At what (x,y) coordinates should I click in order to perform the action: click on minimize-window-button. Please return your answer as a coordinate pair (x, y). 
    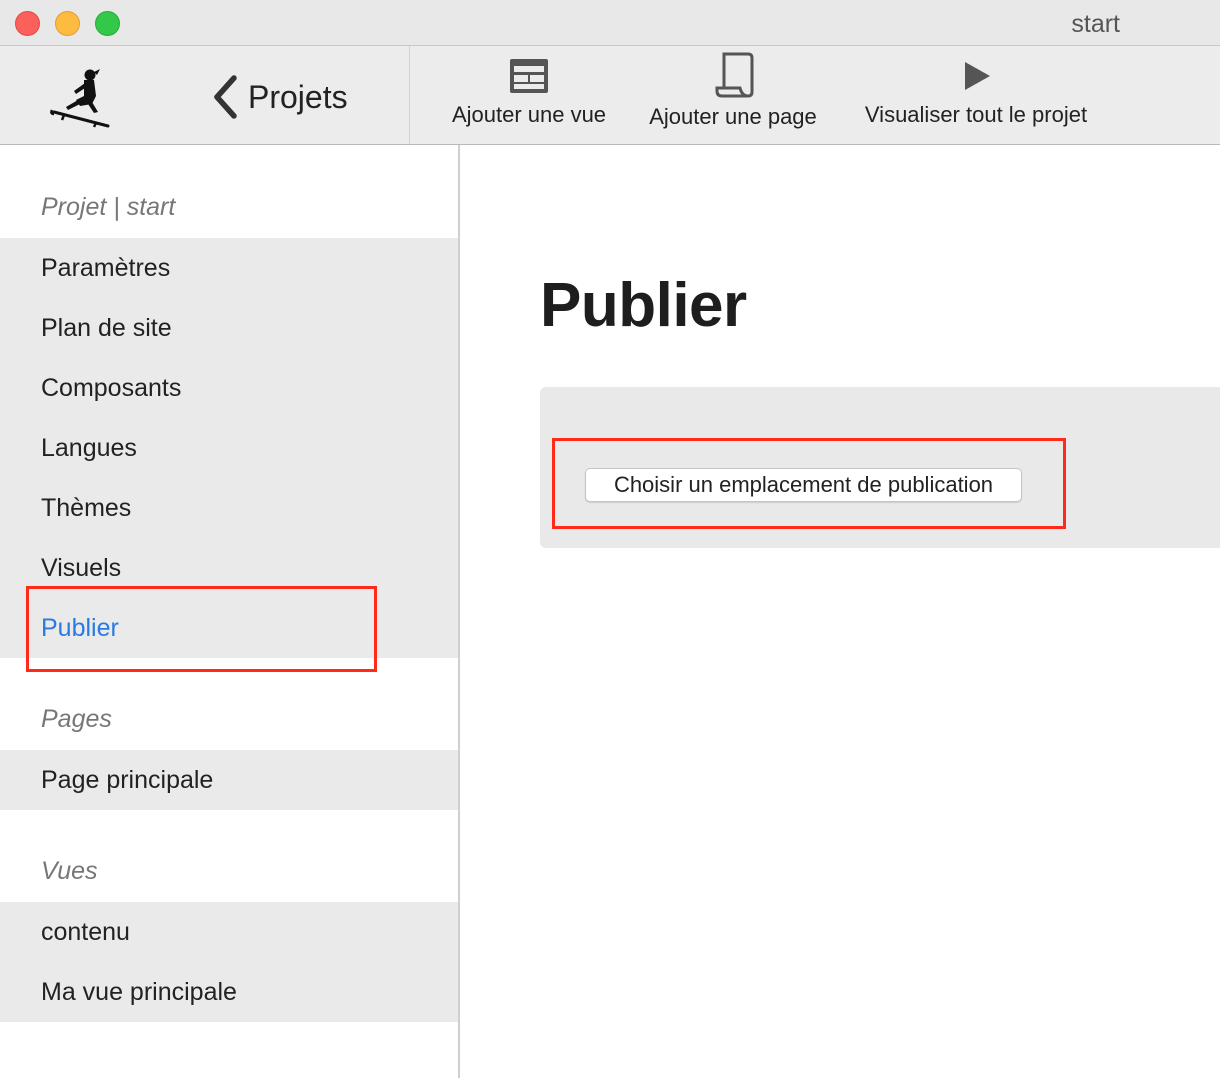
    Looking at the image, I should click on (67, 23).